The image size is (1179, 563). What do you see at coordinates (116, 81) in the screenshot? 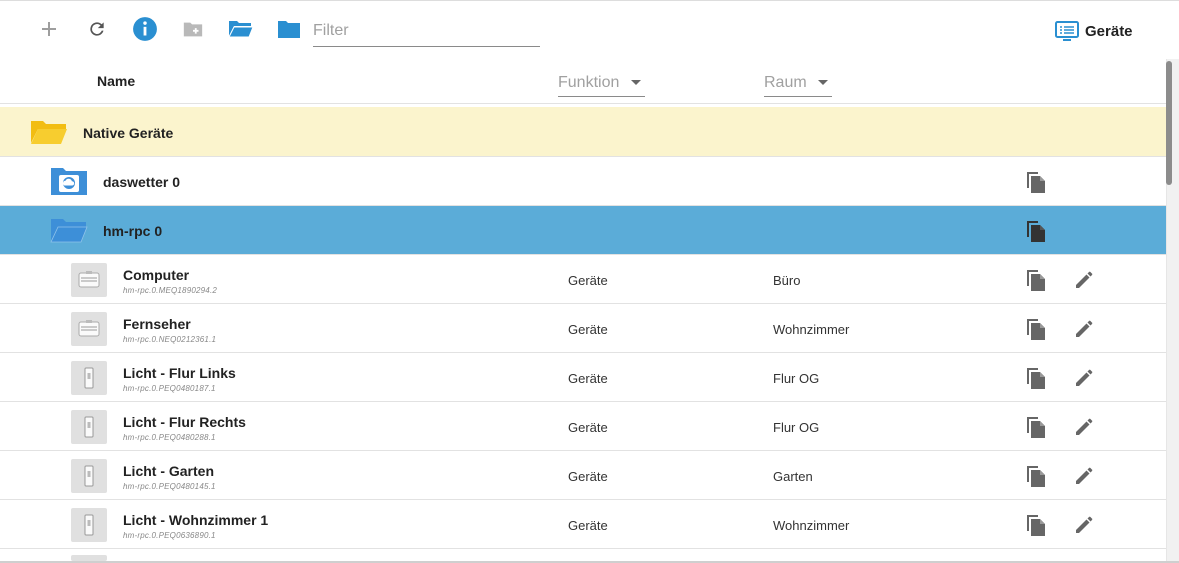
I see `name-column-header: Name` at bounding box center [116, 81].